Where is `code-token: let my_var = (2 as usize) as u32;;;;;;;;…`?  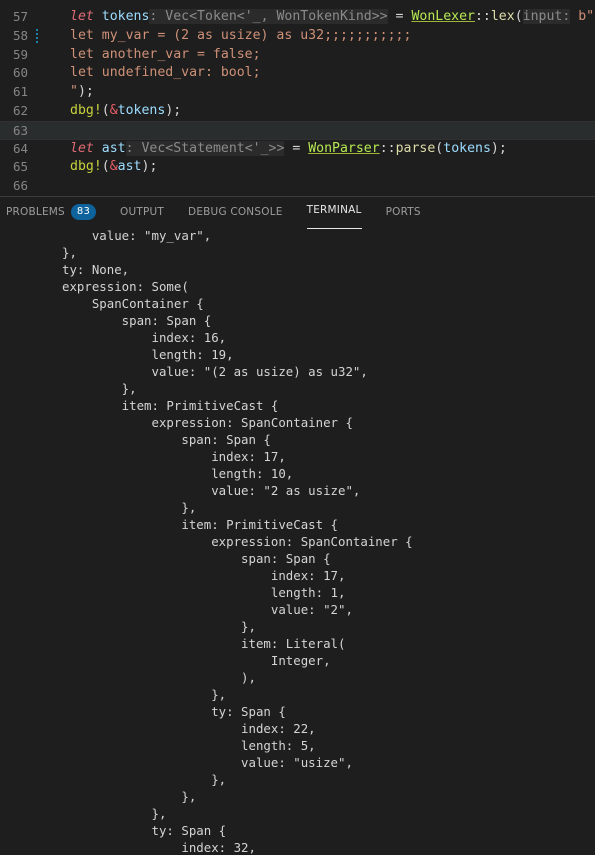 code-token: let my_var = (2 as usize) as u32;;;;;;;;… is located at coordinates (241, 35).